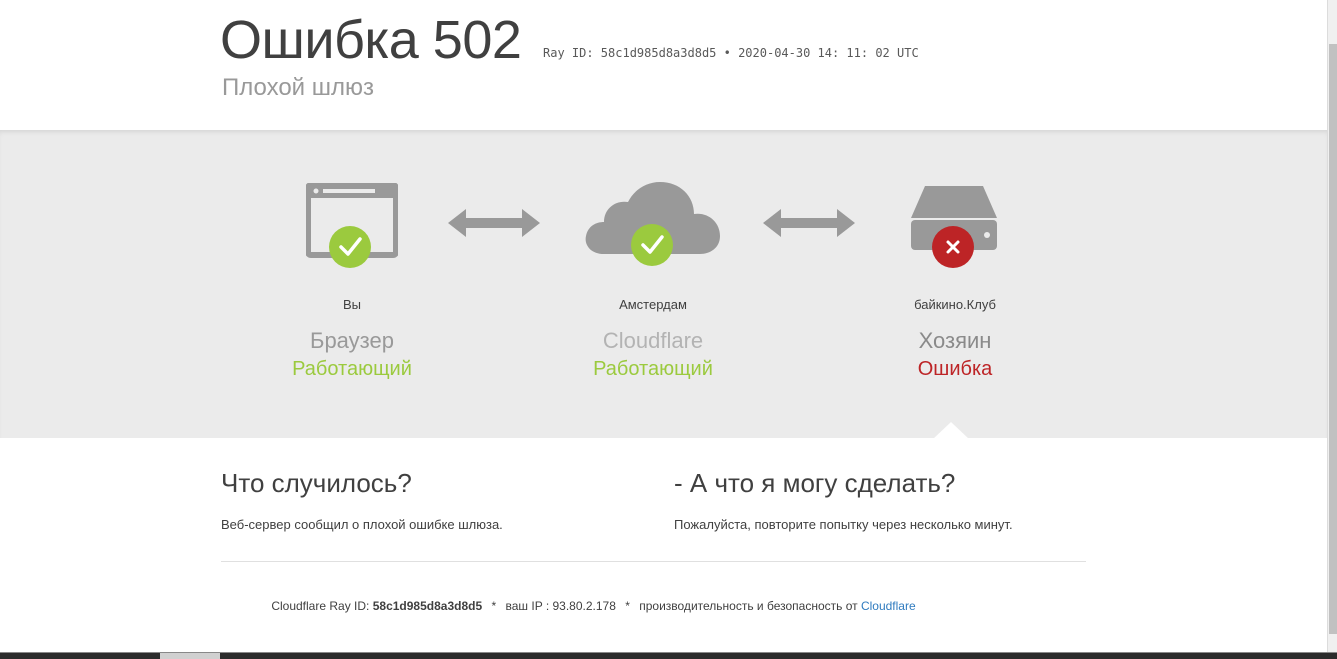  Describe the element at coordinates (668, 655) in the screenshot. I see `taskbar-strip` at that location.